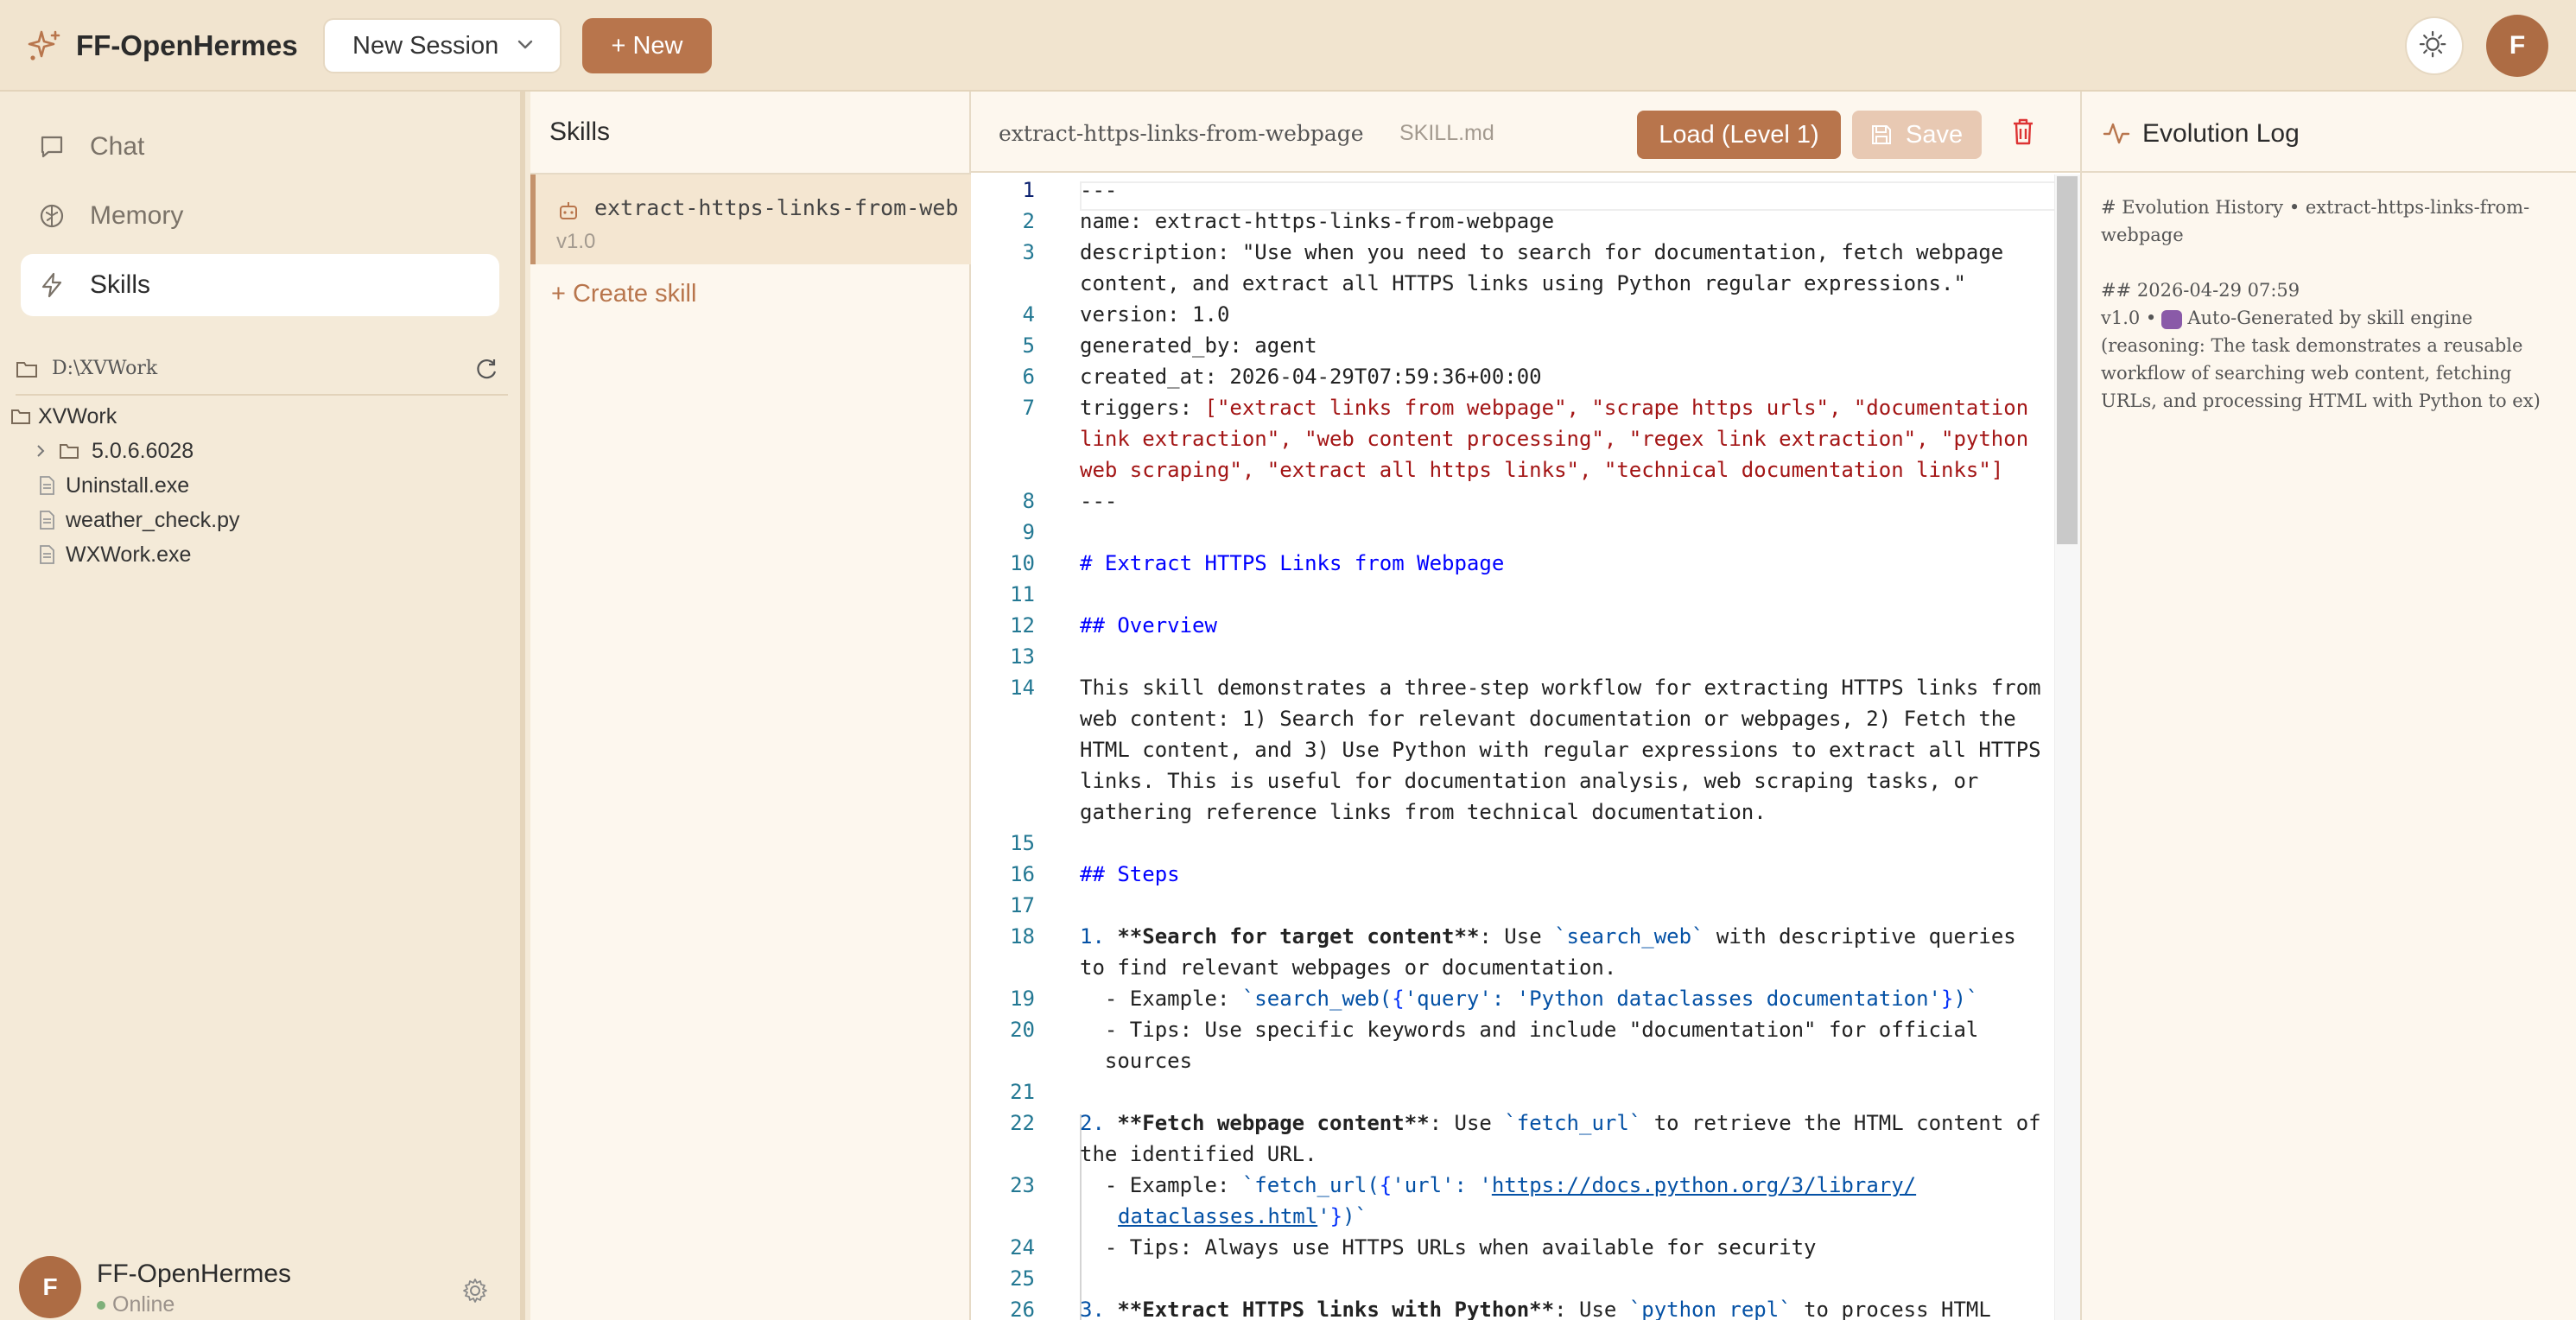  I want to click on tree-root-folder: XVWork, so click(63, 416).